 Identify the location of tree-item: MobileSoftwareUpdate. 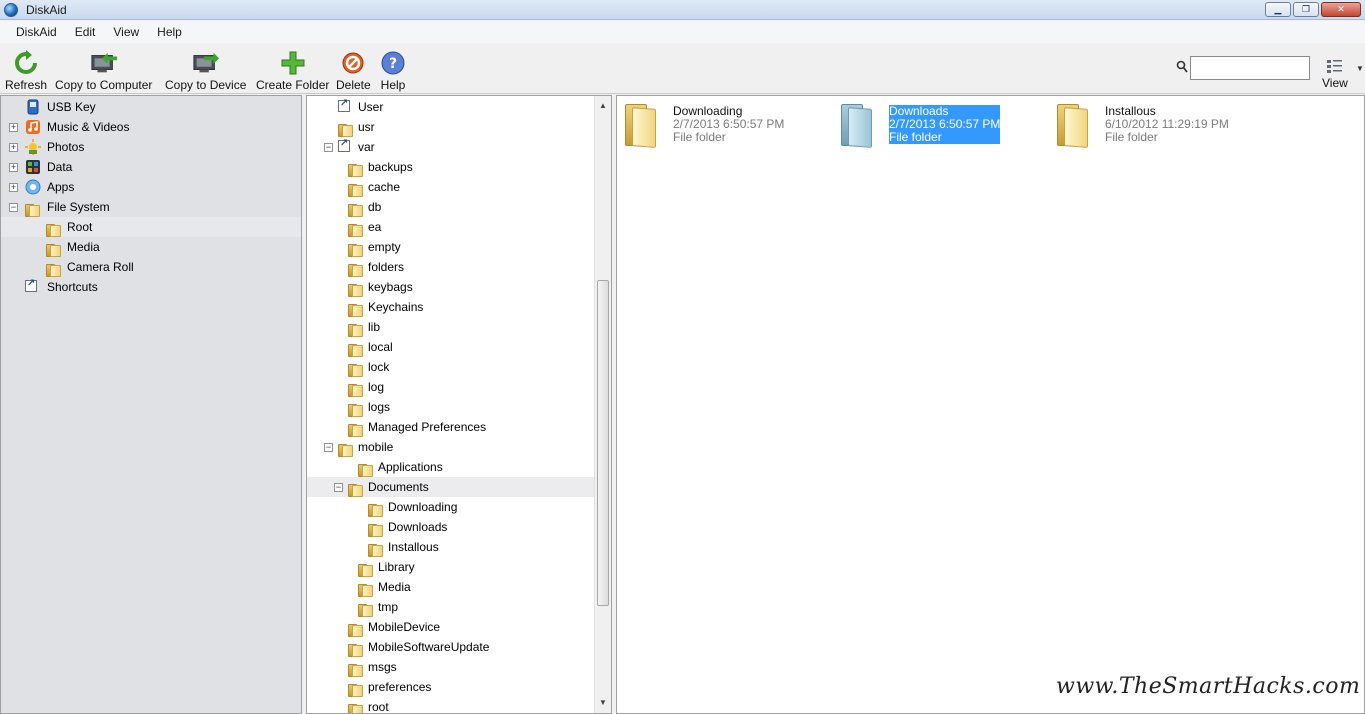
(451, 647).